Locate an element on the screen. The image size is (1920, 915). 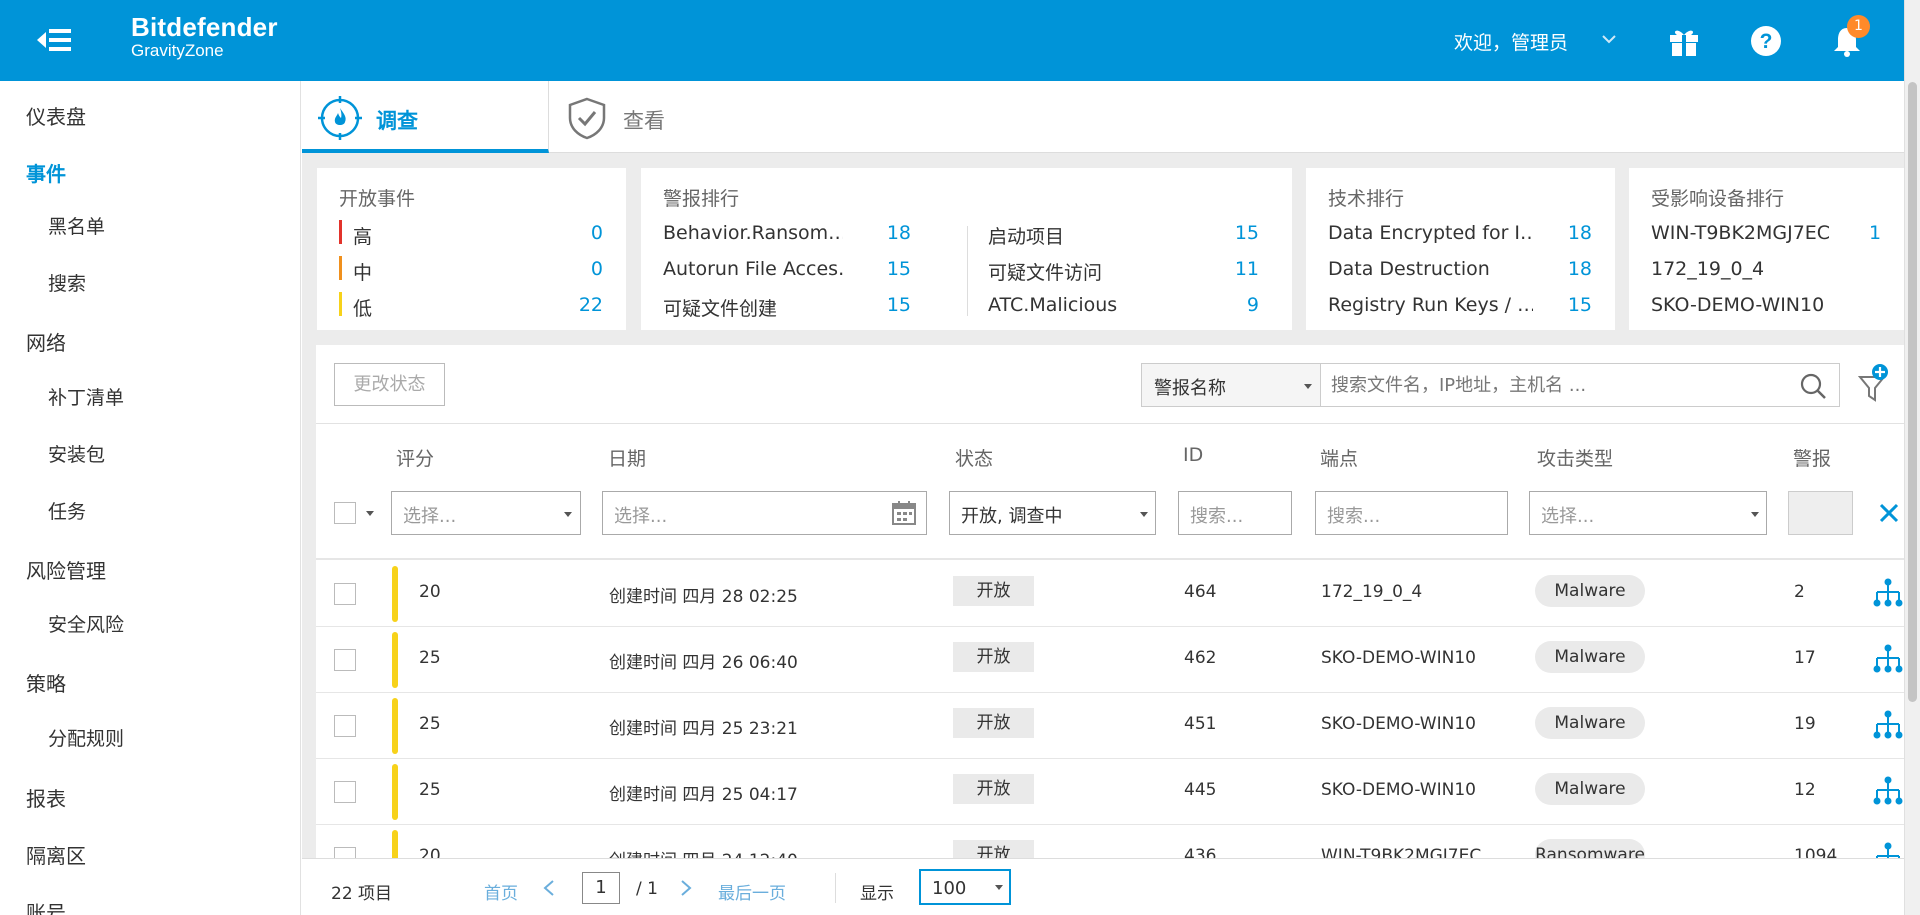
select-menu-caret-icon is located at coordinates (370, 513).